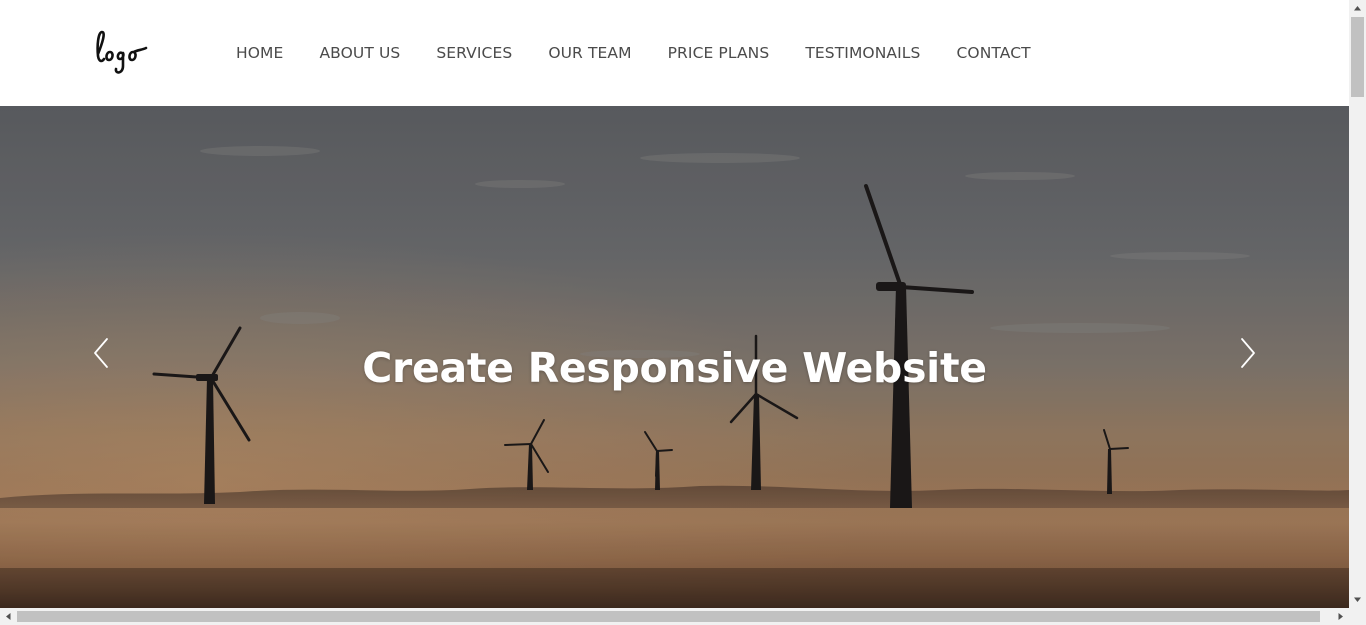 Image resolution: width=1366 pixels, height=625 pixels. Describe the element at coordinates (589, 53) in the screenshot. I see `nav-our-team: OUR TEAM` at that location.